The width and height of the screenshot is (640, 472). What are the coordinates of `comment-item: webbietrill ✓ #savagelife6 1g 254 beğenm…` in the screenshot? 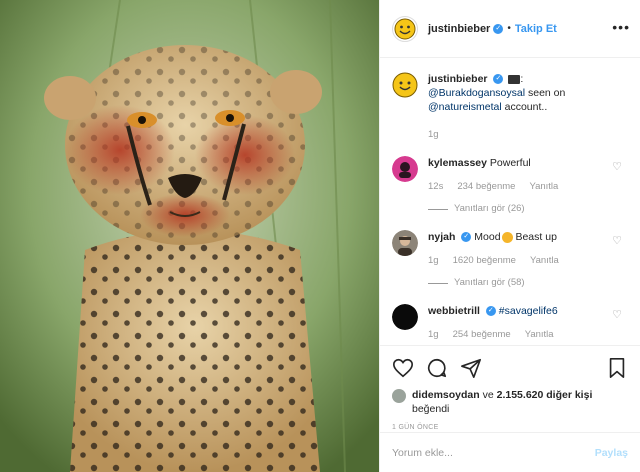 It's located at (510, 323).